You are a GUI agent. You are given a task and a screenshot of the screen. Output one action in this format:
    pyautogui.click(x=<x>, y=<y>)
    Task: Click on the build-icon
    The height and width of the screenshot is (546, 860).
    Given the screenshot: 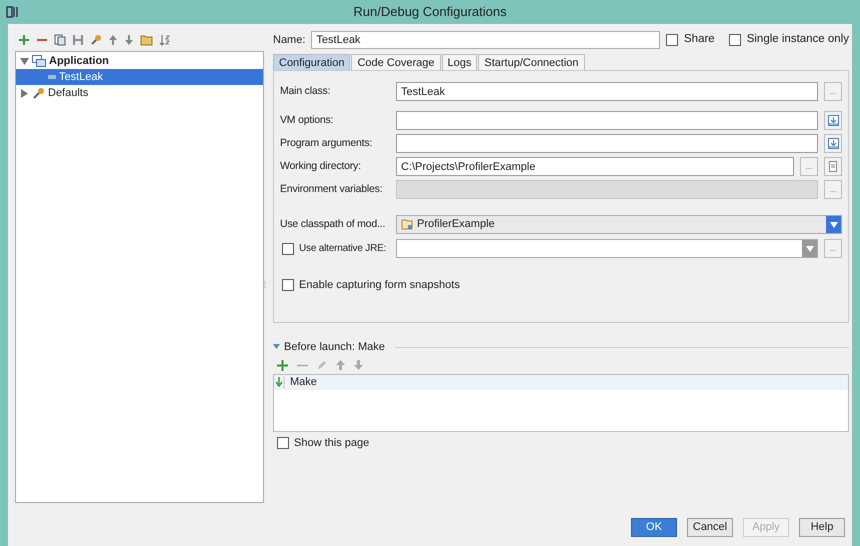 What is the action you would take?
    pyautogui.click(x=281, y=382)
    